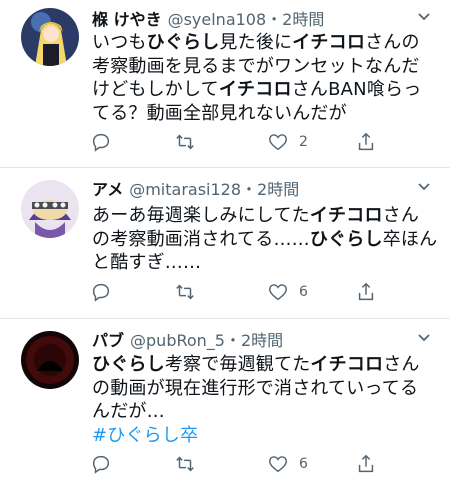  Describe the element at coordinates (185, 189) in the screenshot. I see `handle: @mitarasi128` at that location.